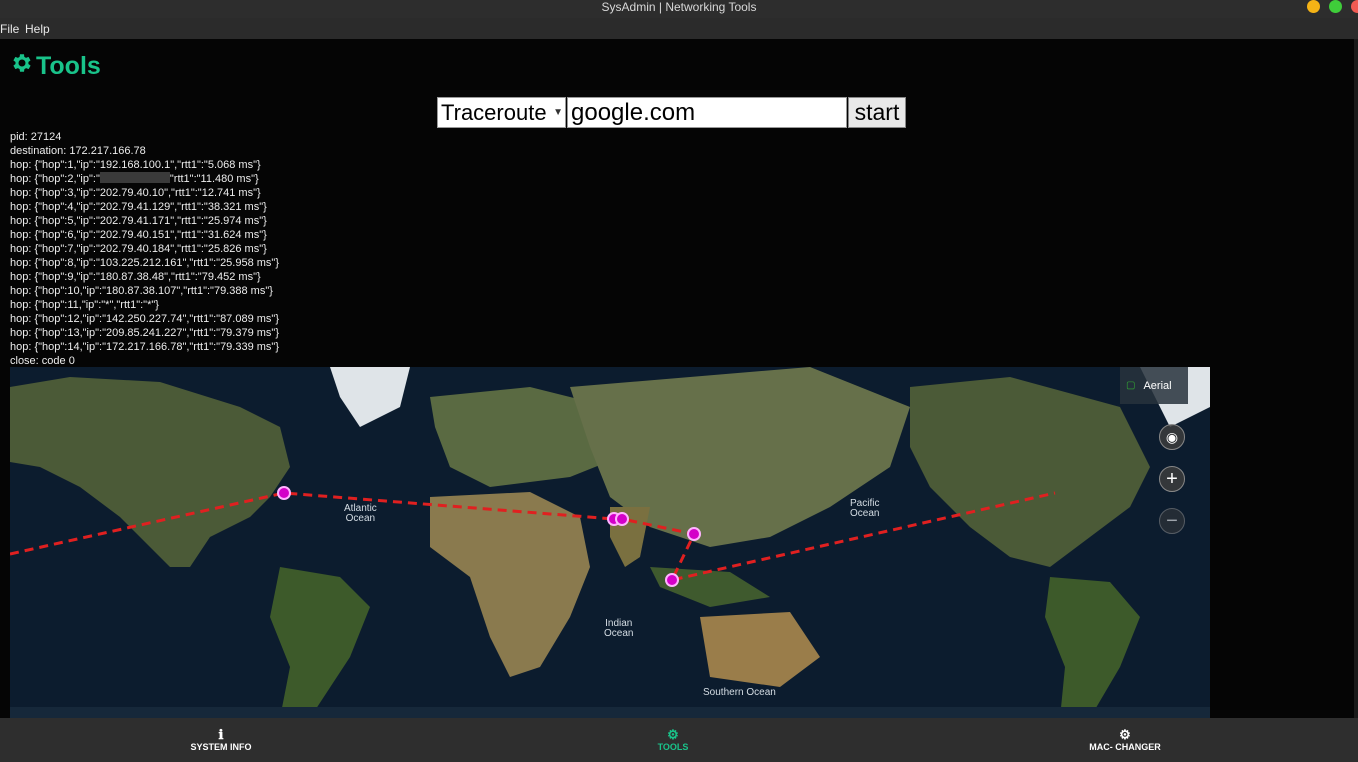 Image resolution: width=1358 pixels, height=762 pixels. What do you see at coordinates (1313, 6) in the screenshot?
I see `minimize-button` at bounding box center [1313, 6].